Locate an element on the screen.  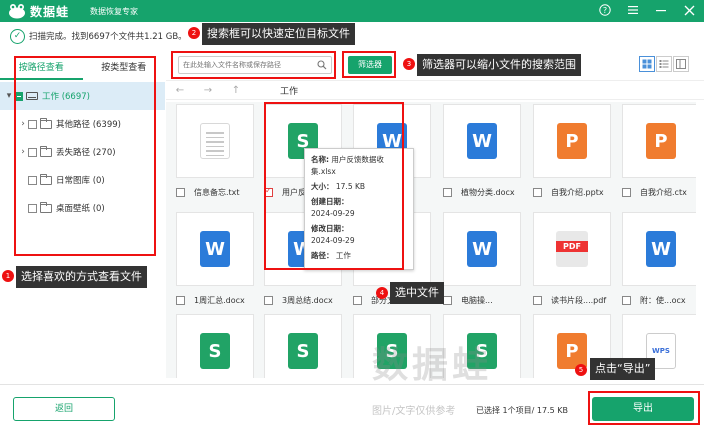
tree-item-other-paths: › 其他路径 (6399) is located at coordinates (82, 124).